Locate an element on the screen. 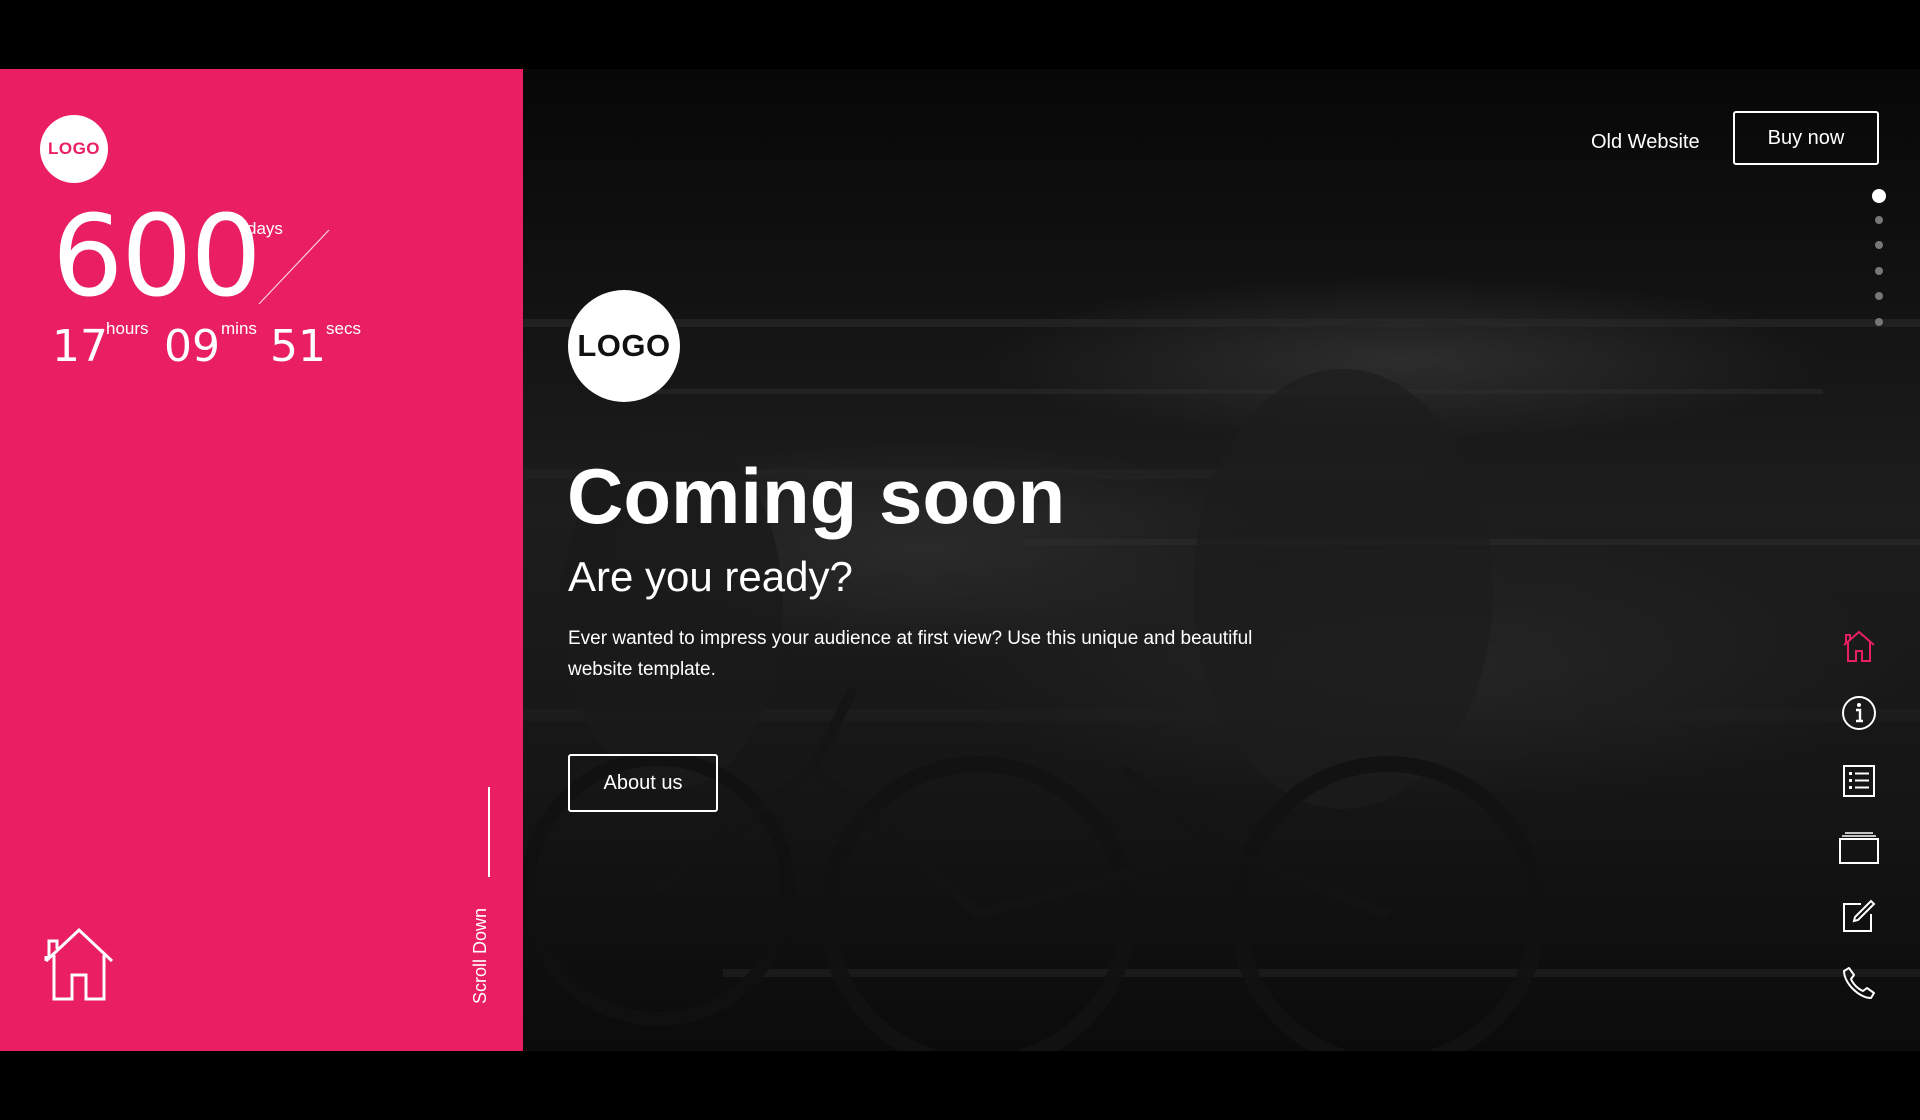 Image resolution: width=1920 pixels, height=1120 pixels. nav-edit is located at coordinates (1859, 916).